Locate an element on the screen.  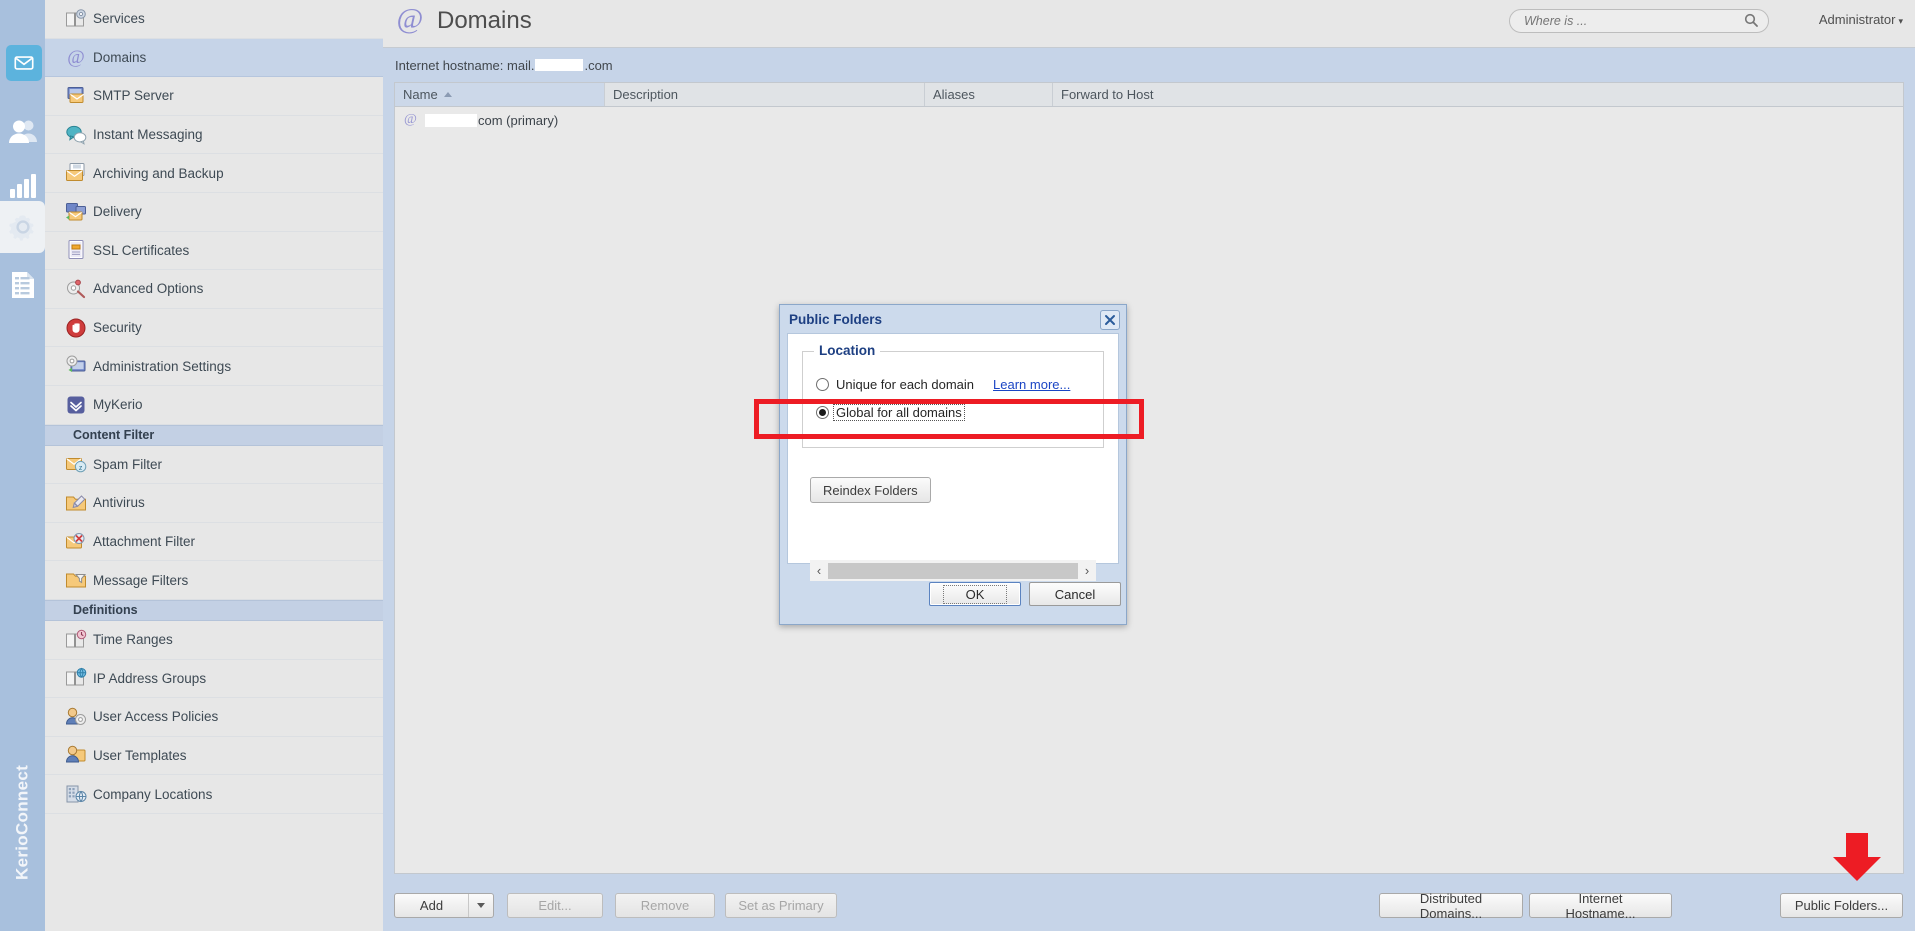
search-box is located at coordinates (1639, 21).